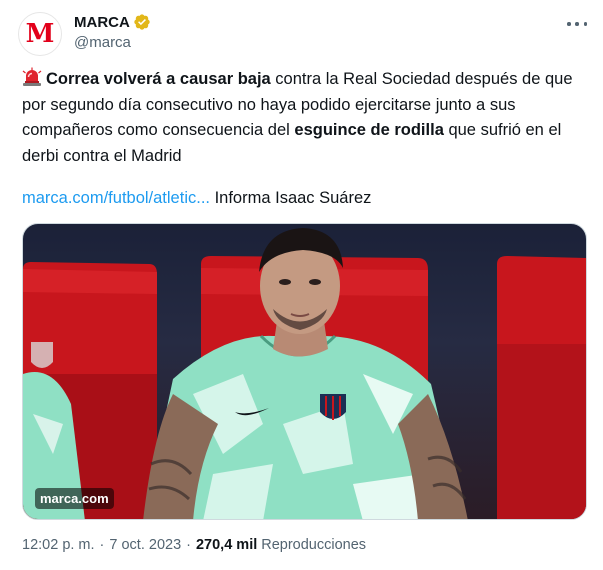 The height and width of the screenshot is (570, 603). I want to click on views-label: Reproducciones, so click(314, 545).